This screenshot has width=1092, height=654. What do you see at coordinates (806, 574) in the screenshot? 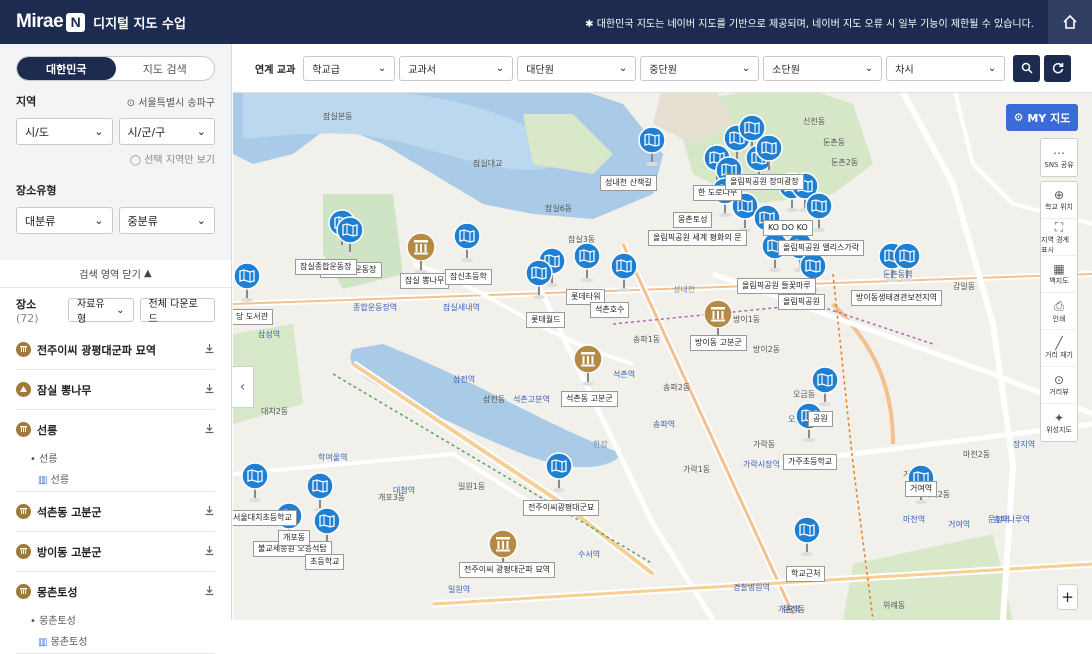
I see `pin-label: 학교근처` at bounding box center [806, 574].